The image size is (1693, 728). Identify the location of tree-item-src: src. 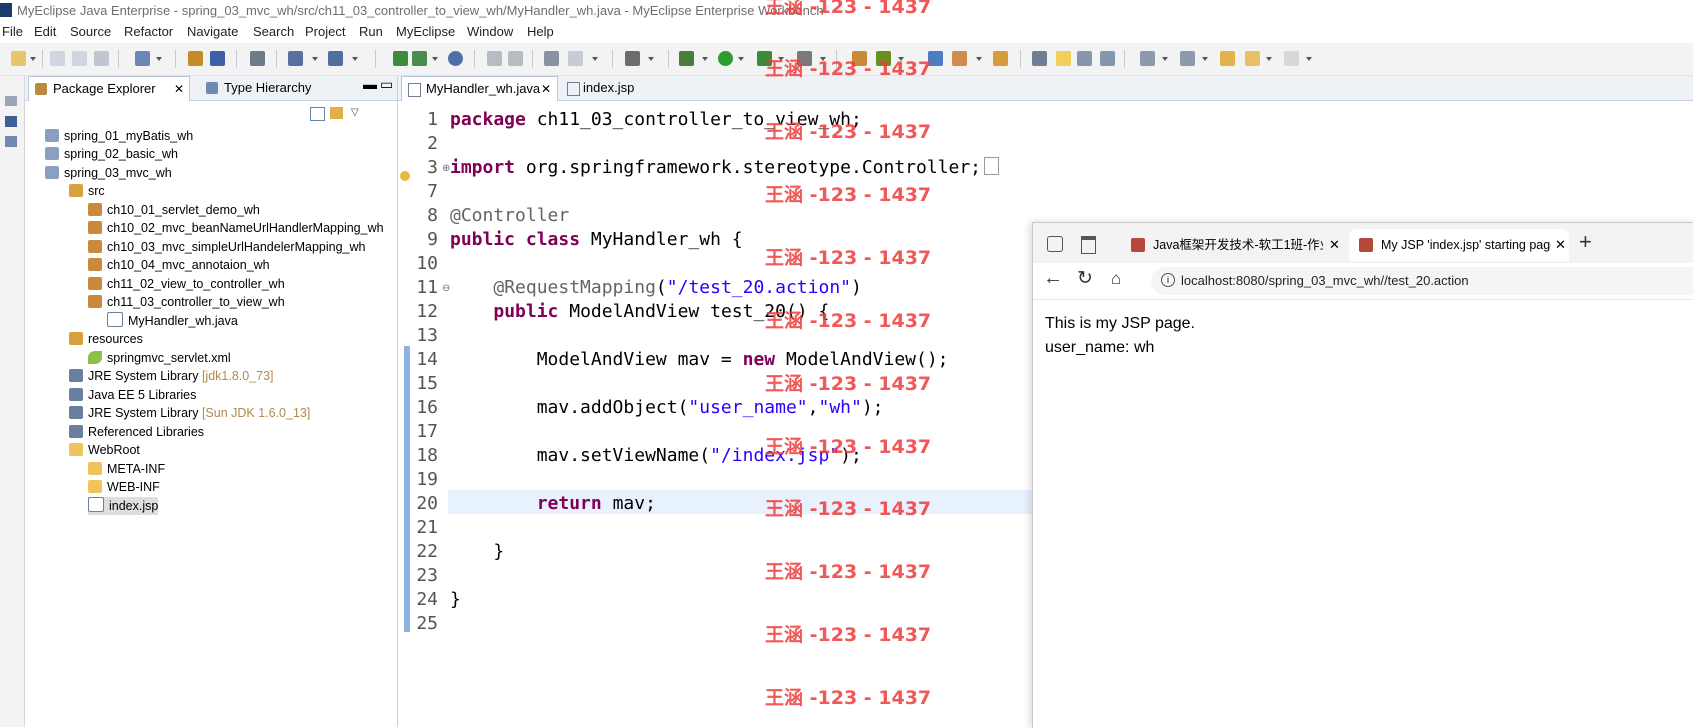
(87, 191).